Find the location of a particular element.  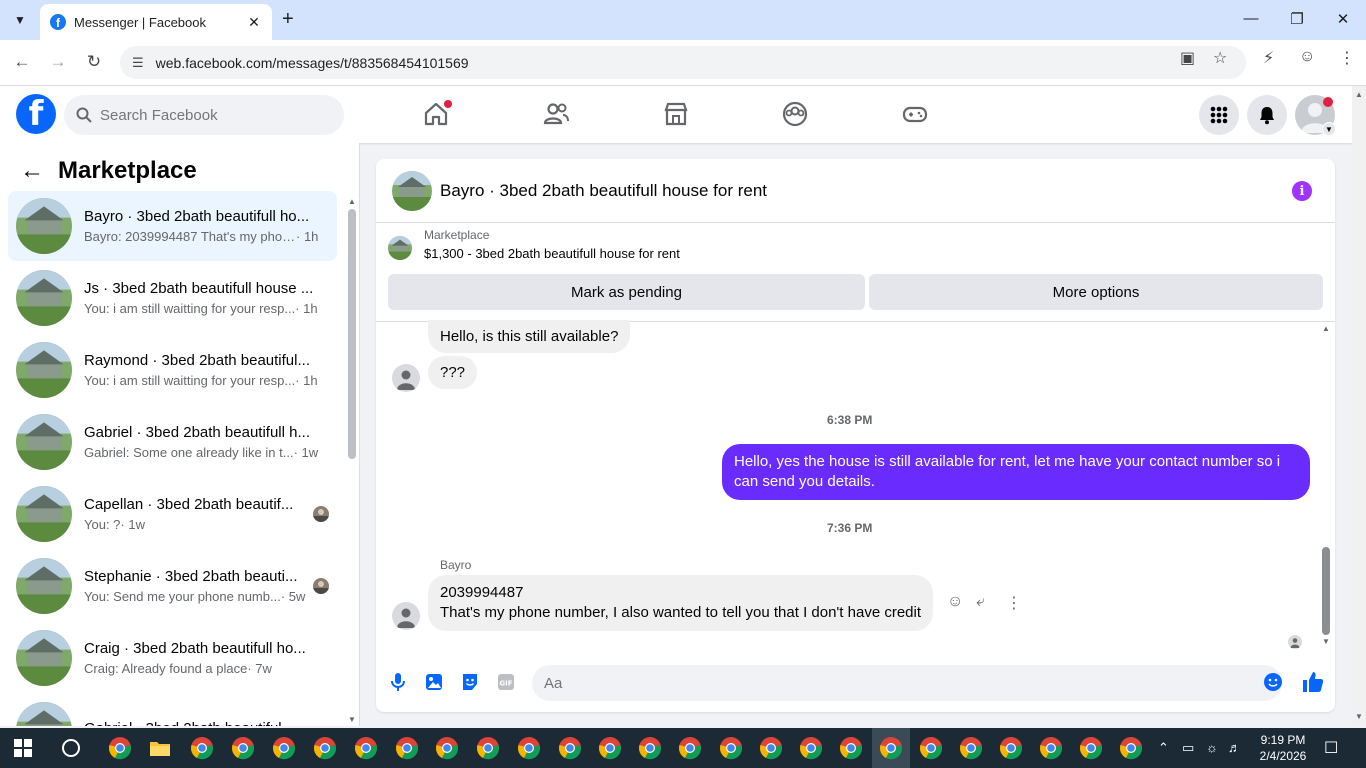

restore-icon: ❐ is located at coordinates (1297, 19).